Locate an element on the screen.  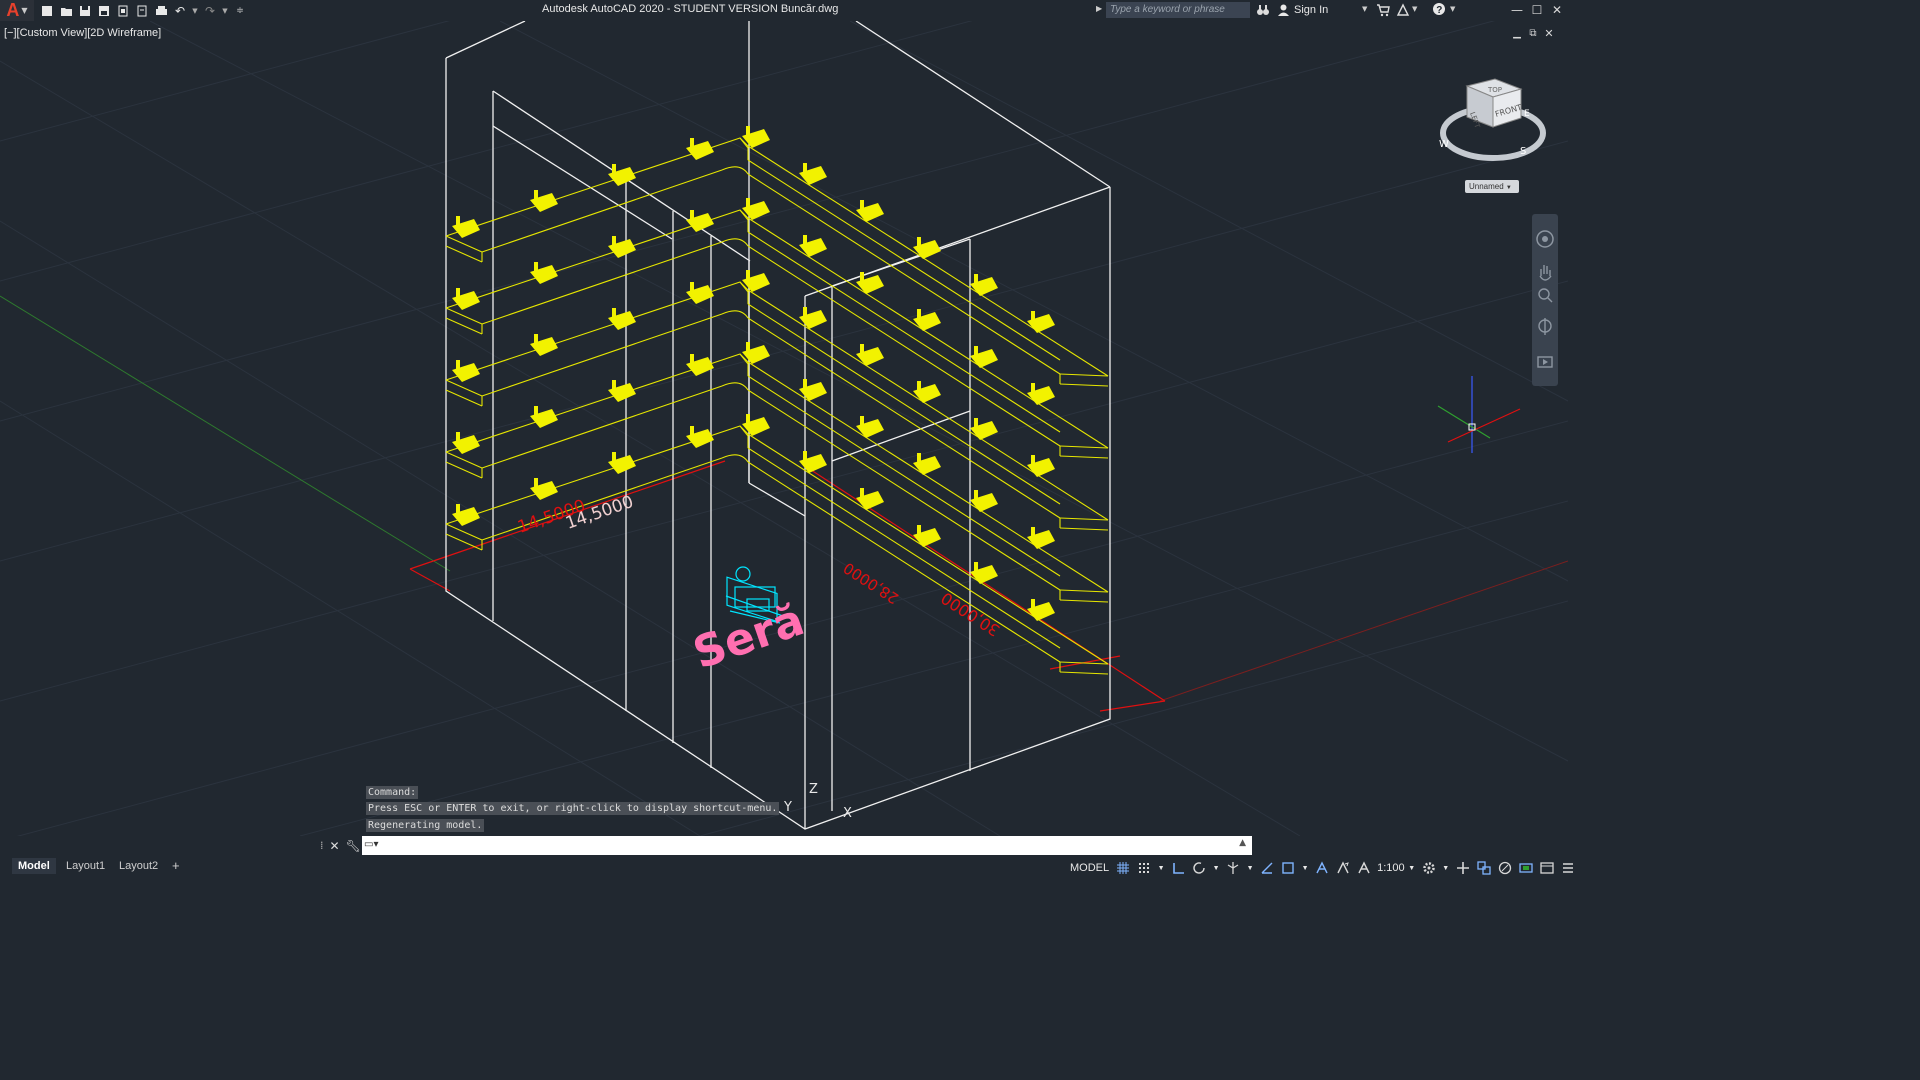
search-input: Type a keyword or phrase is located at coordinates (1178, 10).